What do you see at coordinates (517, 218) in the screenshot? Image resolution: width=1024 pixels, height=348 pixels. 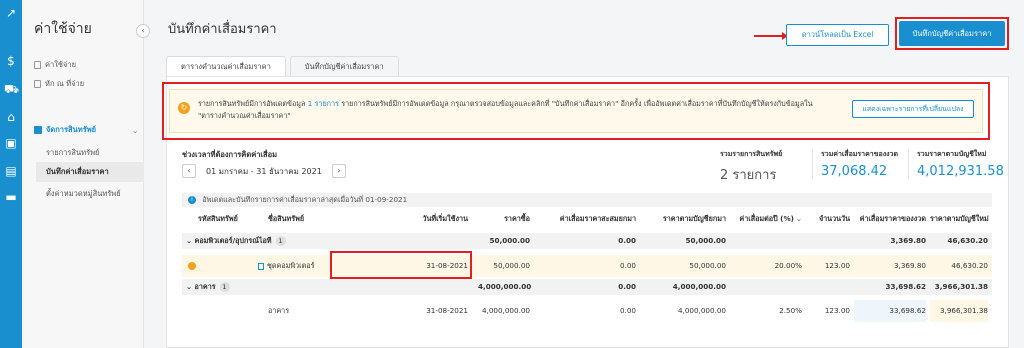 I see `column-header: ราคาซื้อ` at bounding box center [517, 218].